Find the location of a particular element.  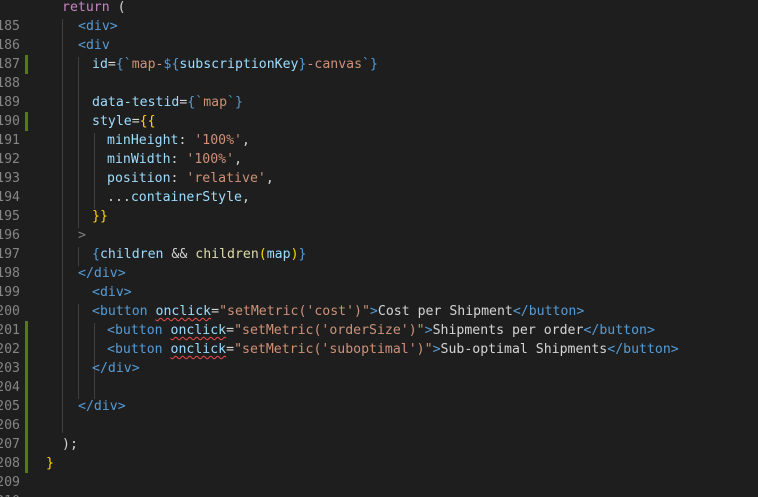

code-line: 192 minHeight: '100%', is located at coordinates (125, 150).